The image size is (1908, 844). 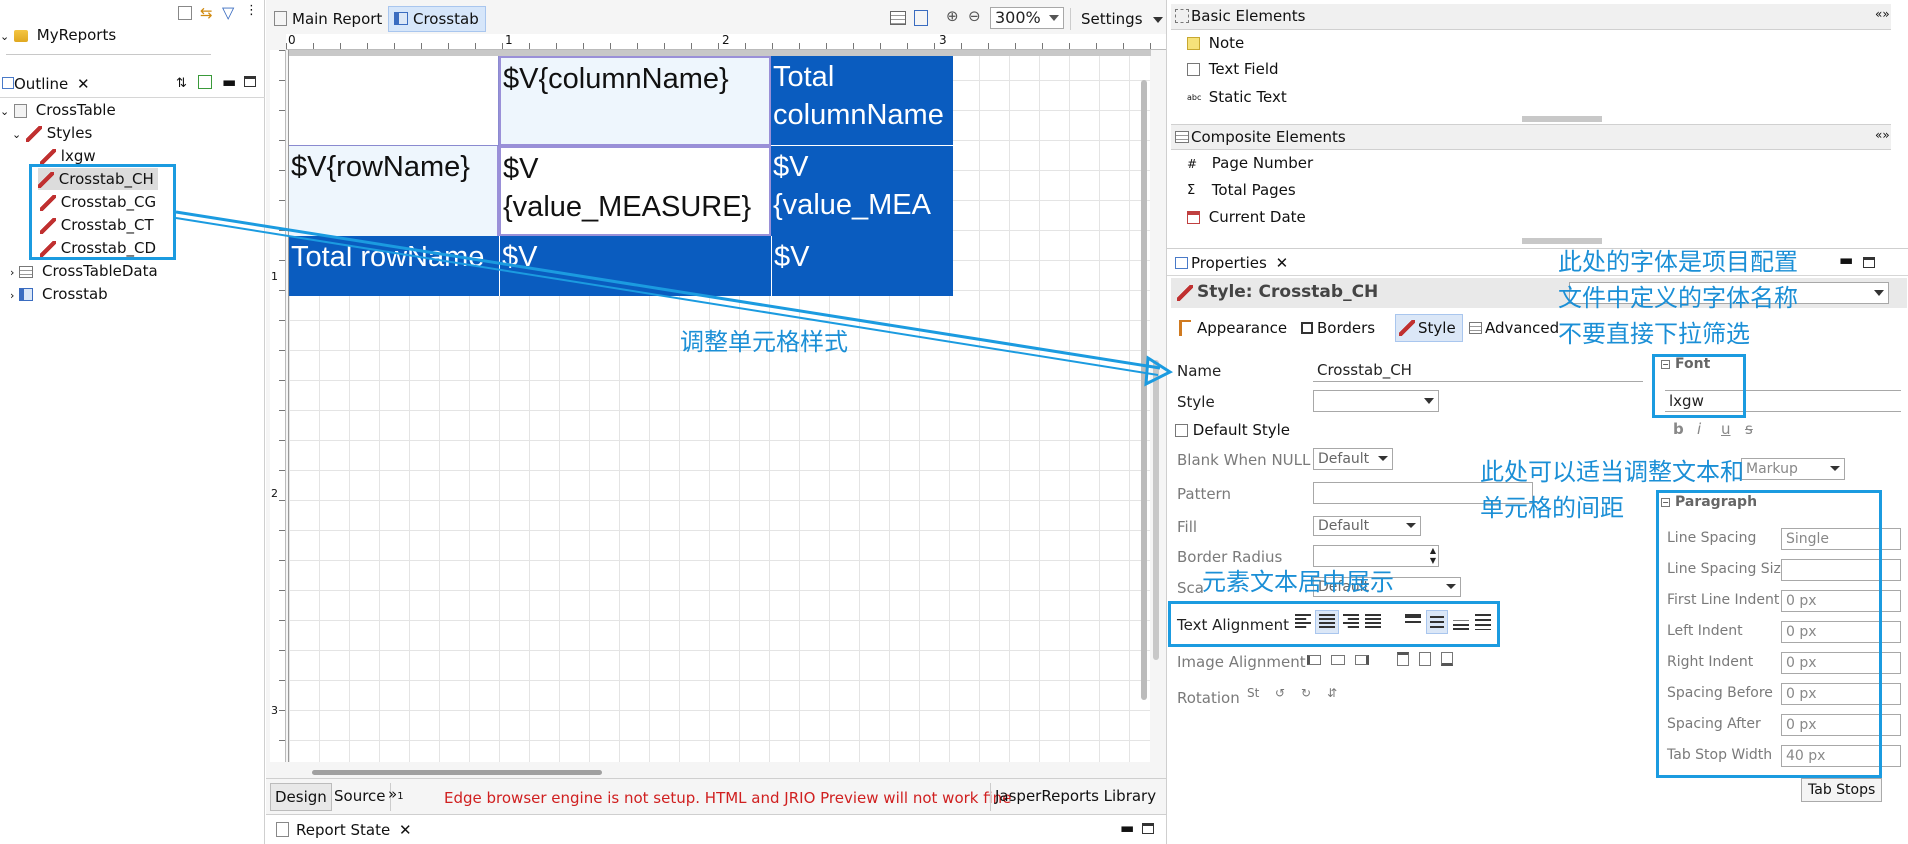 I want to click on annotation-arrow, so click(x=674, y=298).